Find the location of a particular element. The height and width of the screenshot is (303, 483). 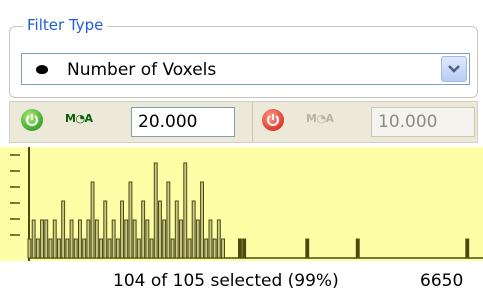

bullet-icon is located at coordinates (42, 69).